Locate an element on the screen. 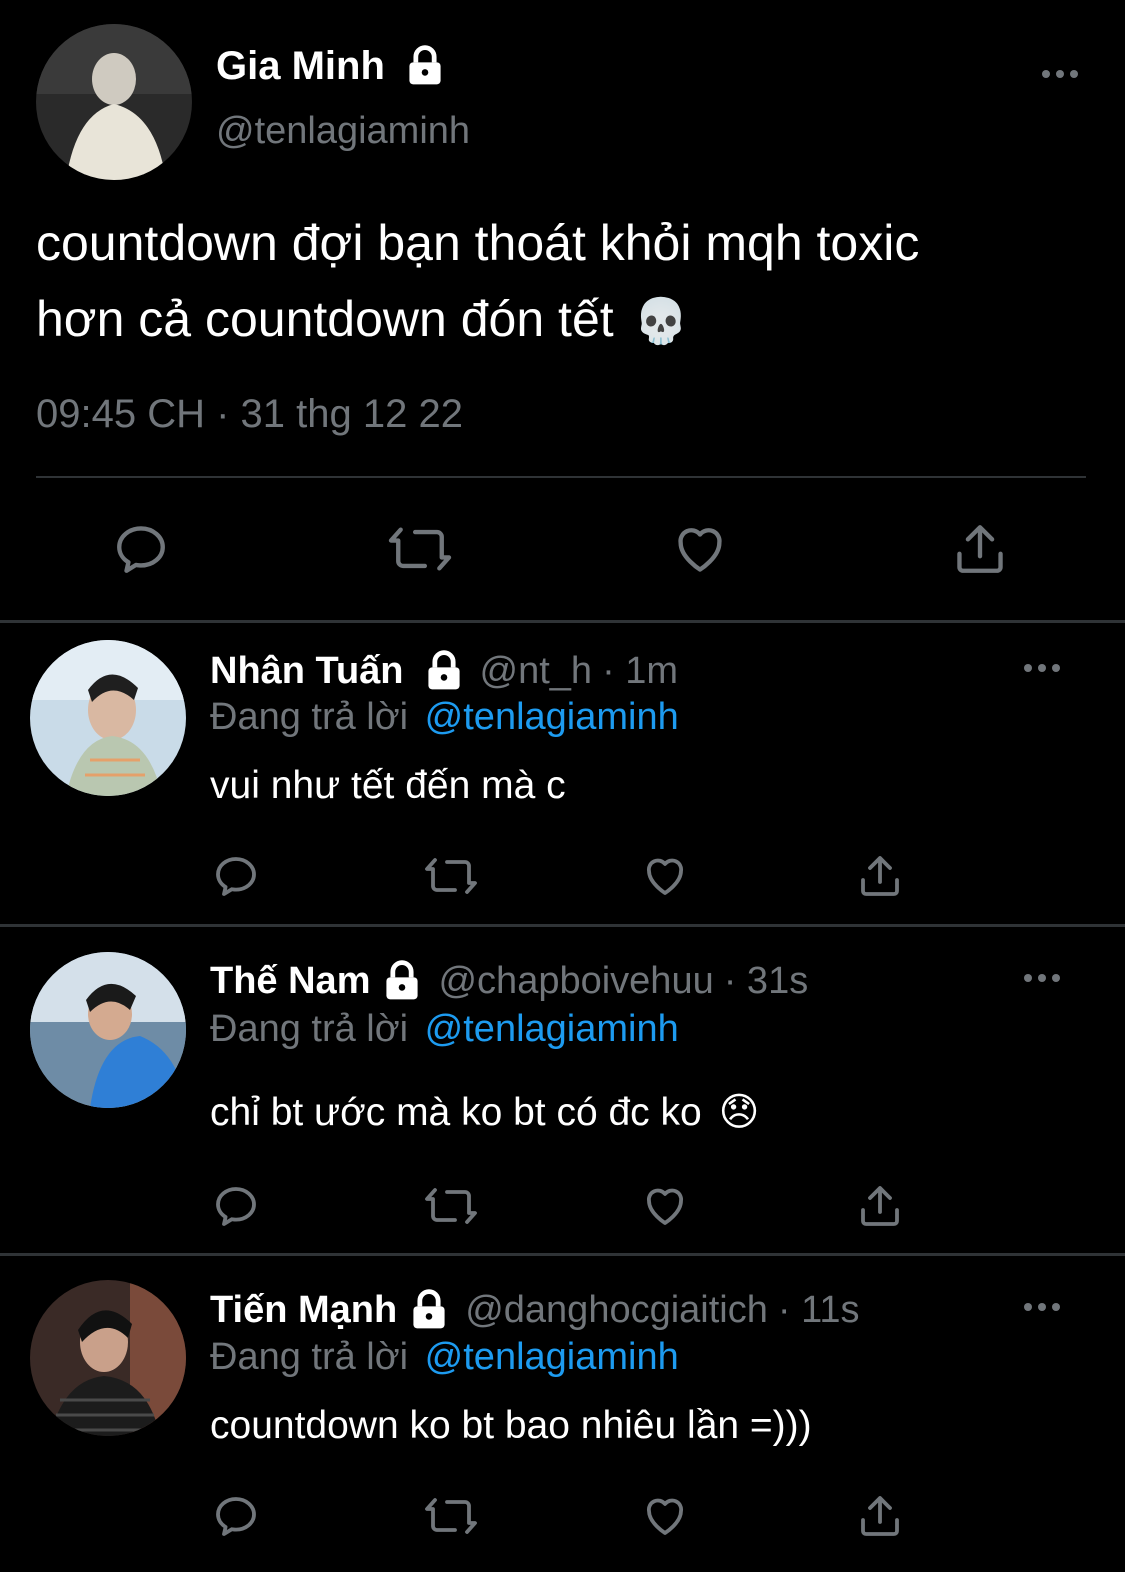  avatar-tien-manh is located at coordinates (108, 1358).